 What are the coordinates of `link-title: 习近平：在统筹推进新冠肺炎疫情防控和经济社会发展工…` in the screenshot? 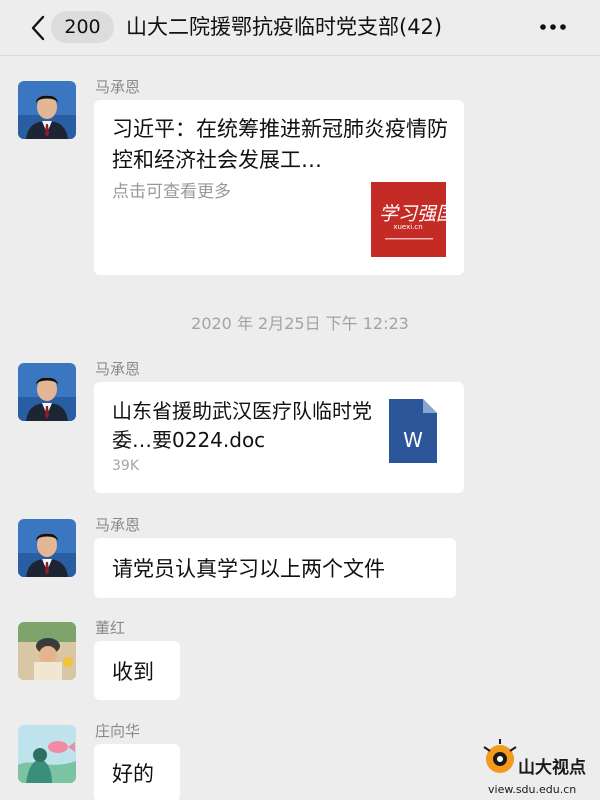 It's located at (280, 144).